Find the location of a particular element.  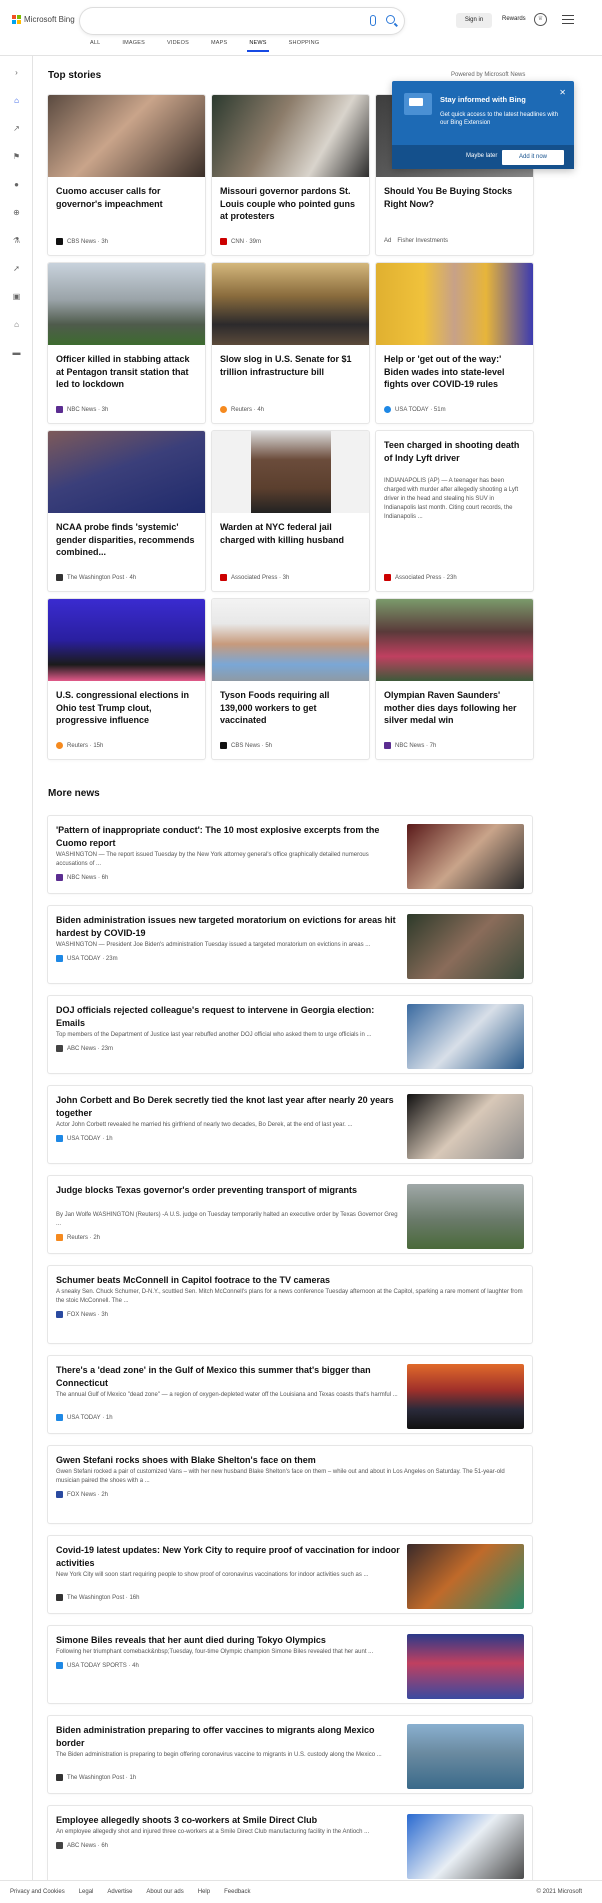

tab-shopping: SHOPPING is located at coordinates (304, 46).